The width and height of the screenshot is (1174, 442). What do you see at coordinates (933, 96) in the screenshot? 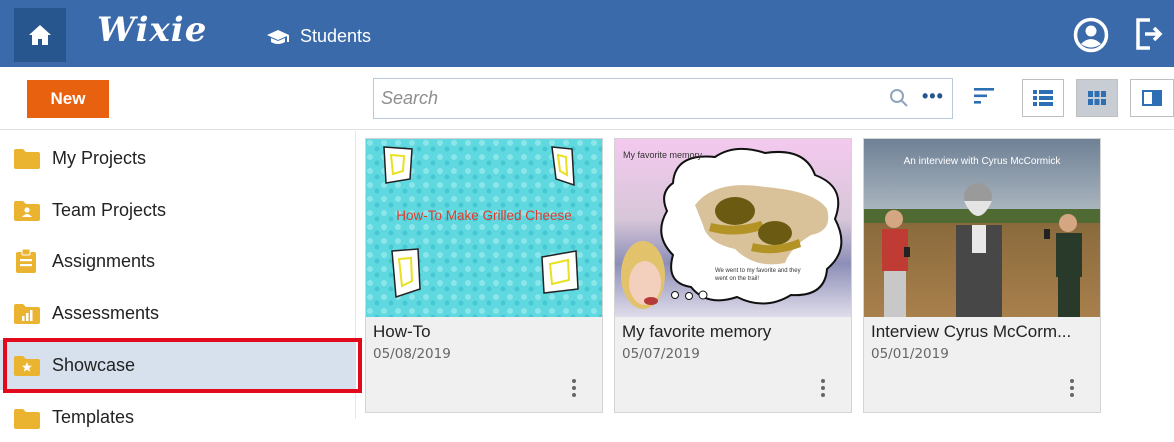
I see `more-options-icon: •••` at bounding box center [933, 96].